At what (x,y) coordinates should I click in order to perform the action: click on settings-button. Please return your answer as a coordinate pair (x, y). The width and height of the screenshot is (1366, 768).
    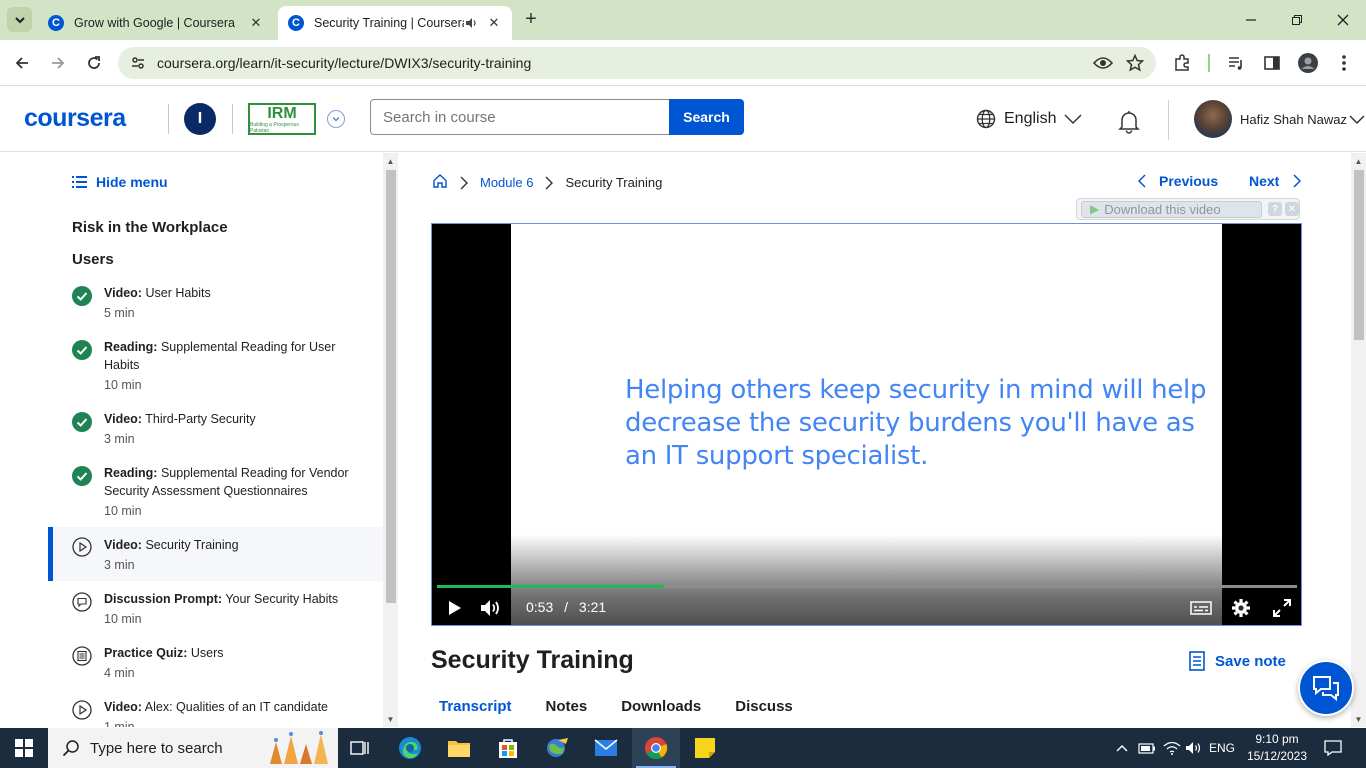
    Looking at the image, I should click on (1241, 608).